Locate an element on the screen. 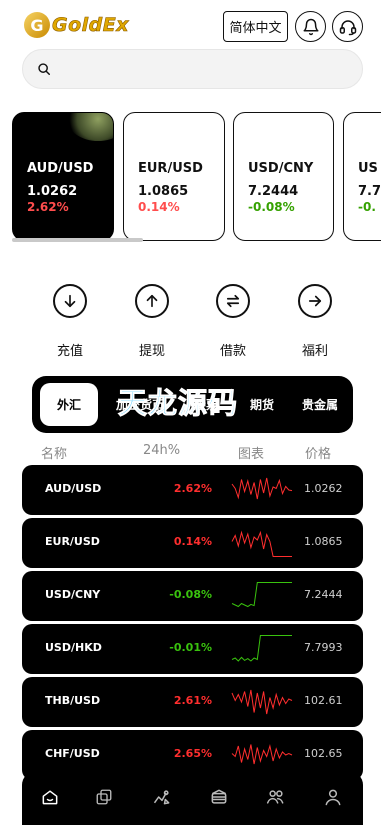  row-symbol: USD/CNY is located at coordinates (73, 594).